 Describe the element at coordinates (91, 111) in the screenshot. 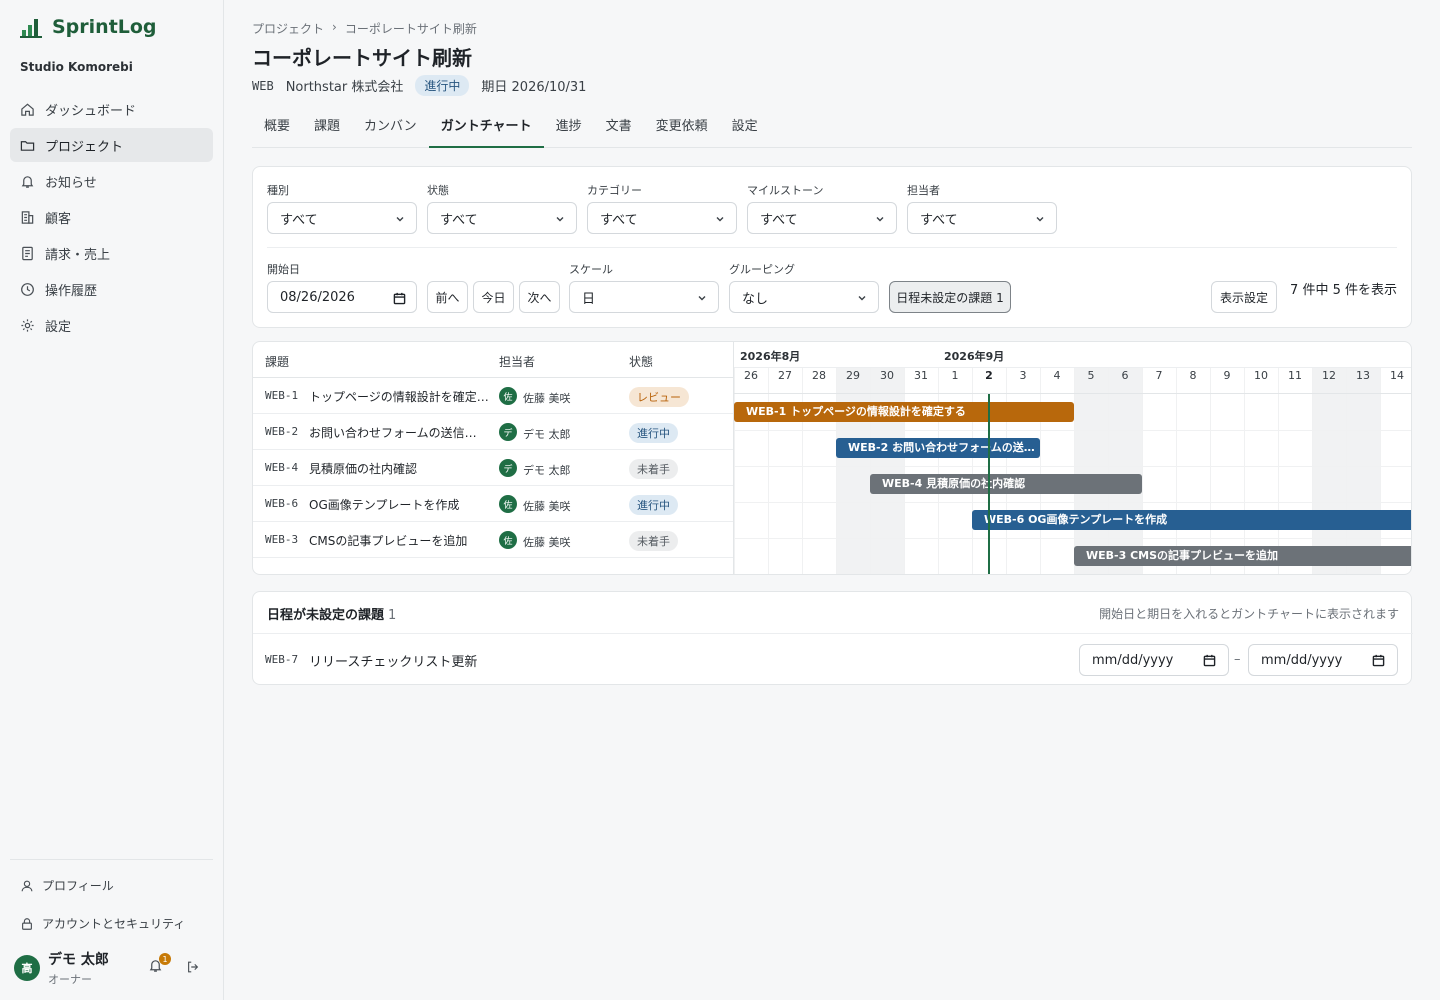

I see `sidebar-item-label: ダッシュボード` at that location.